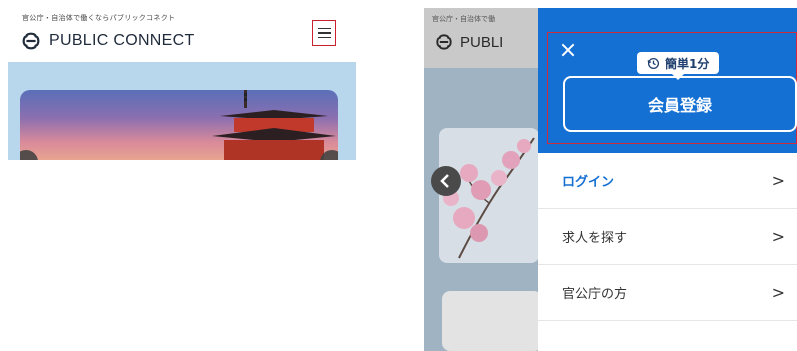 The height and width of the screenshot is (351, 797). I want to click on badge-text: 簡単1分, so click(687, 63).